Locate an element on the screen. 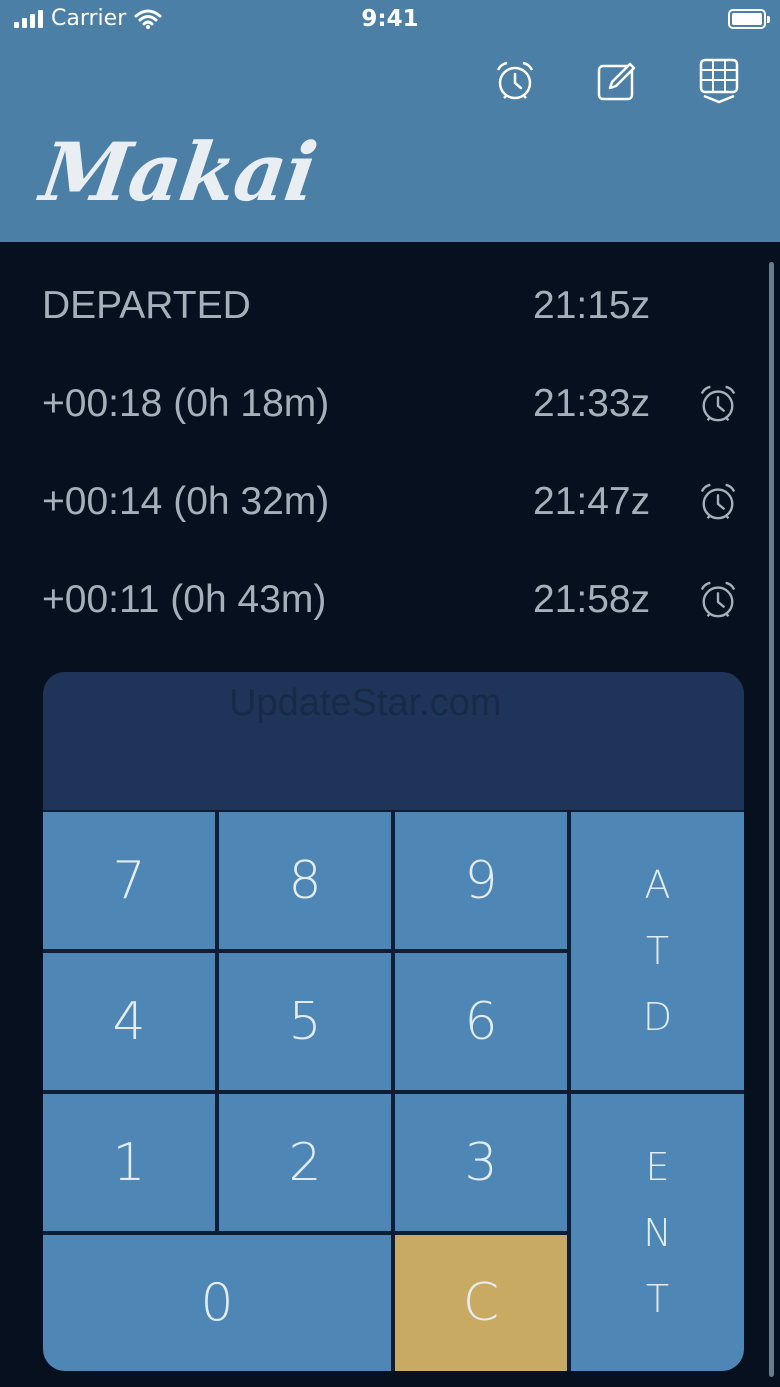 This screenshot has height=1387, width=780. checkpoint-label: +00:14 (0h 32m) is located at coordinates (186, 501).